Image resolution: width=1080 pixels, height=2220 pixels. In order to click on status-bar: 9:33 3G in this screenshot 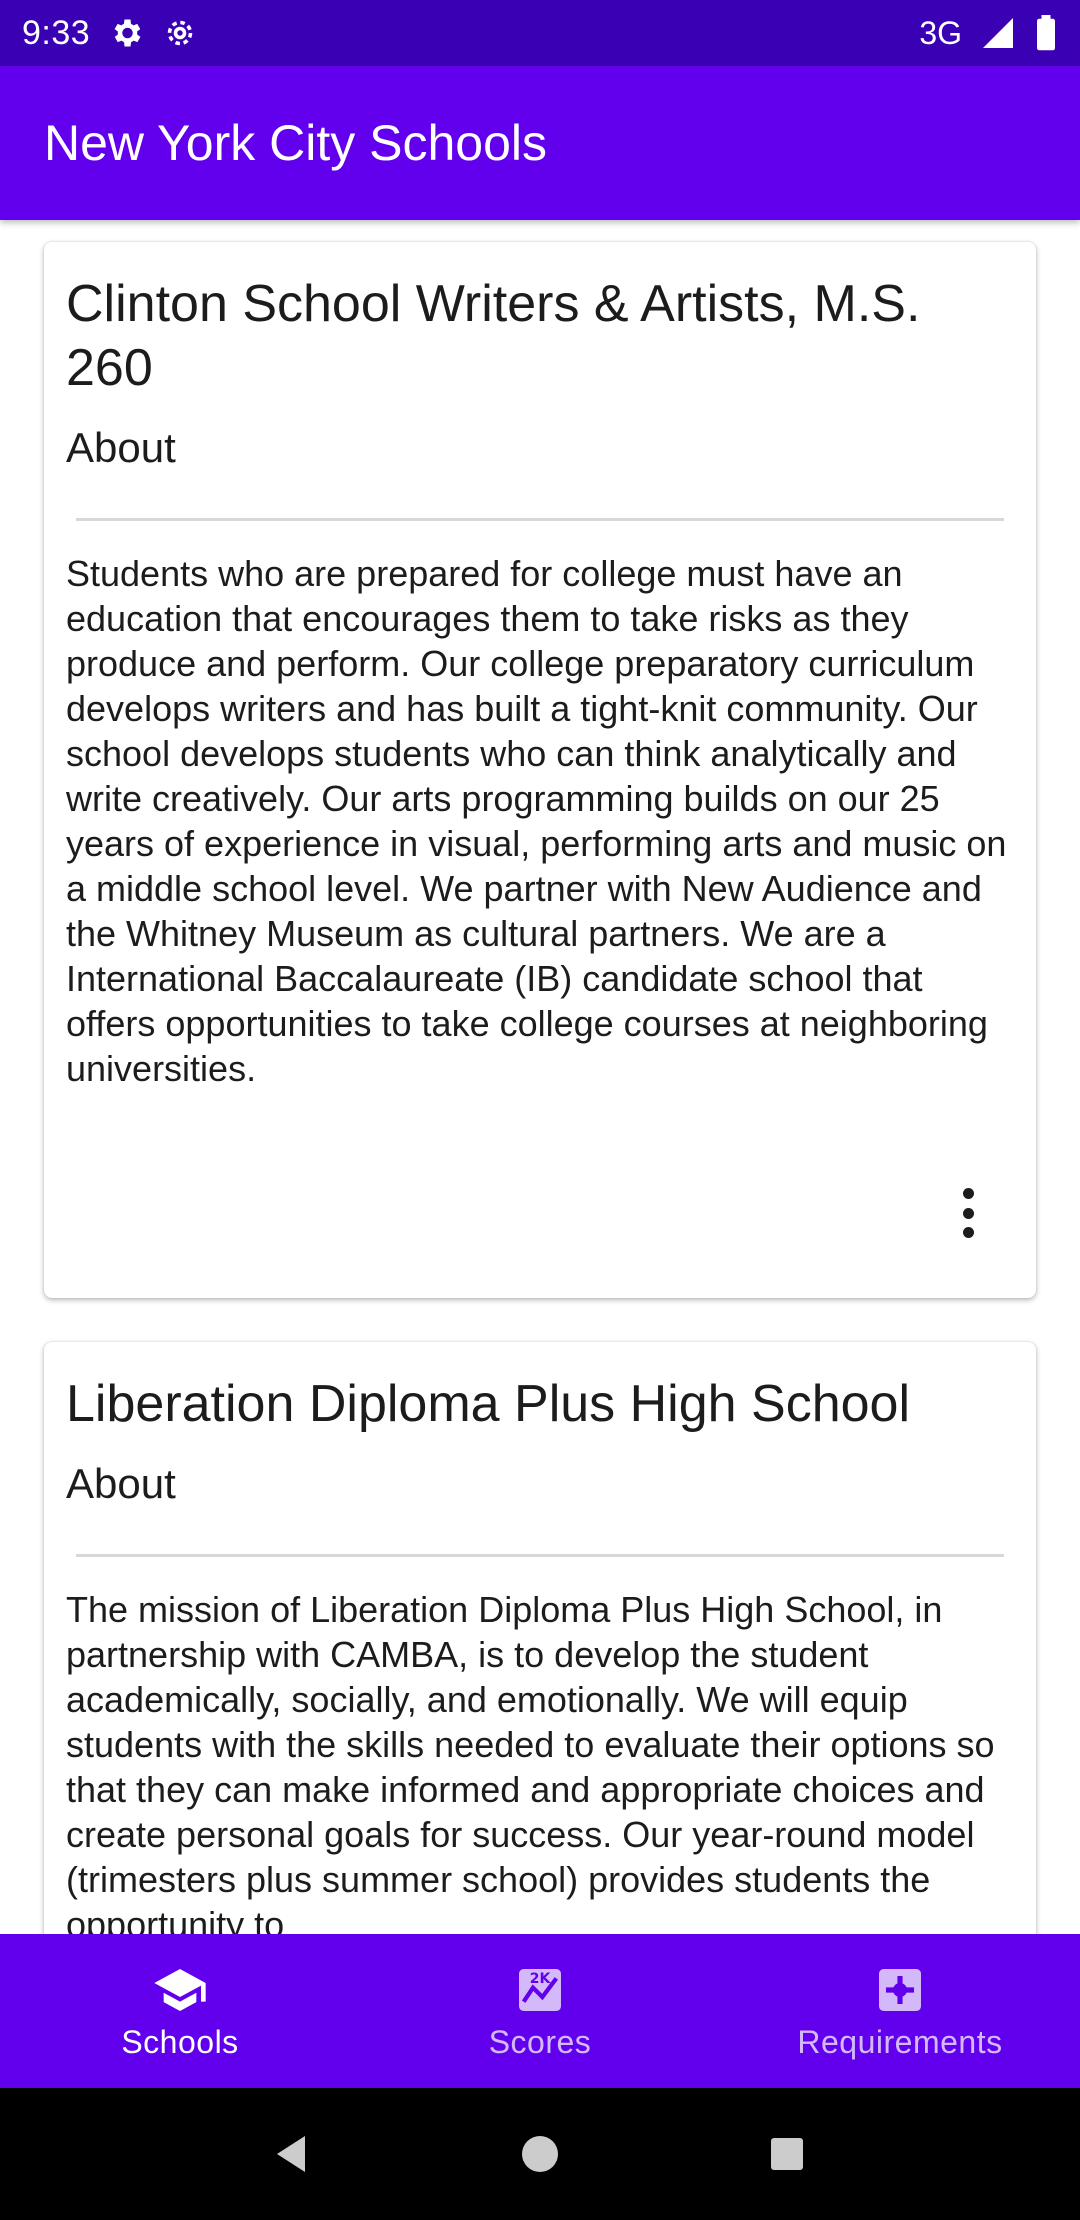, I will do `click(540, 33)`.